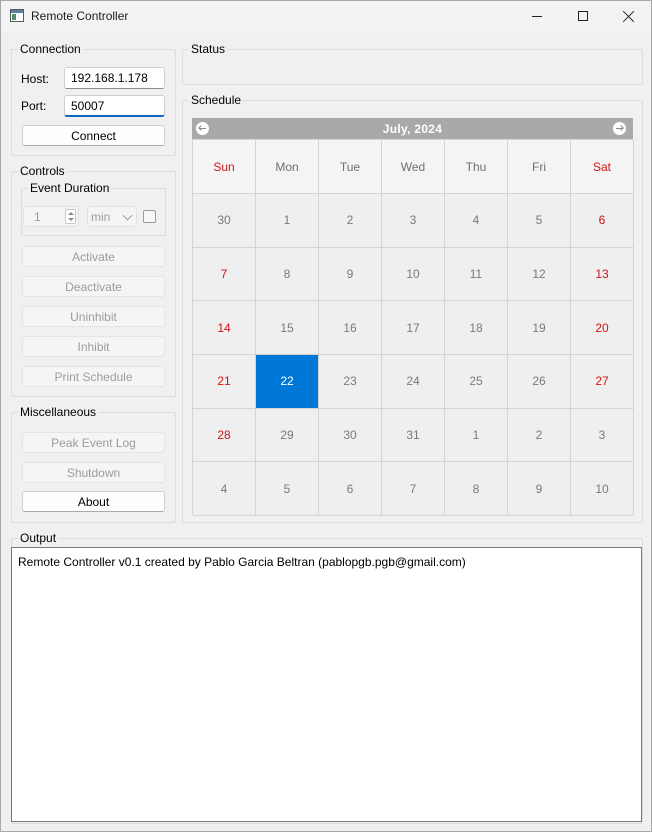  What do you see at coordinates (35, 79) in the screenshot?
I see `host-label: Host:` at bounding box center [35, 79].